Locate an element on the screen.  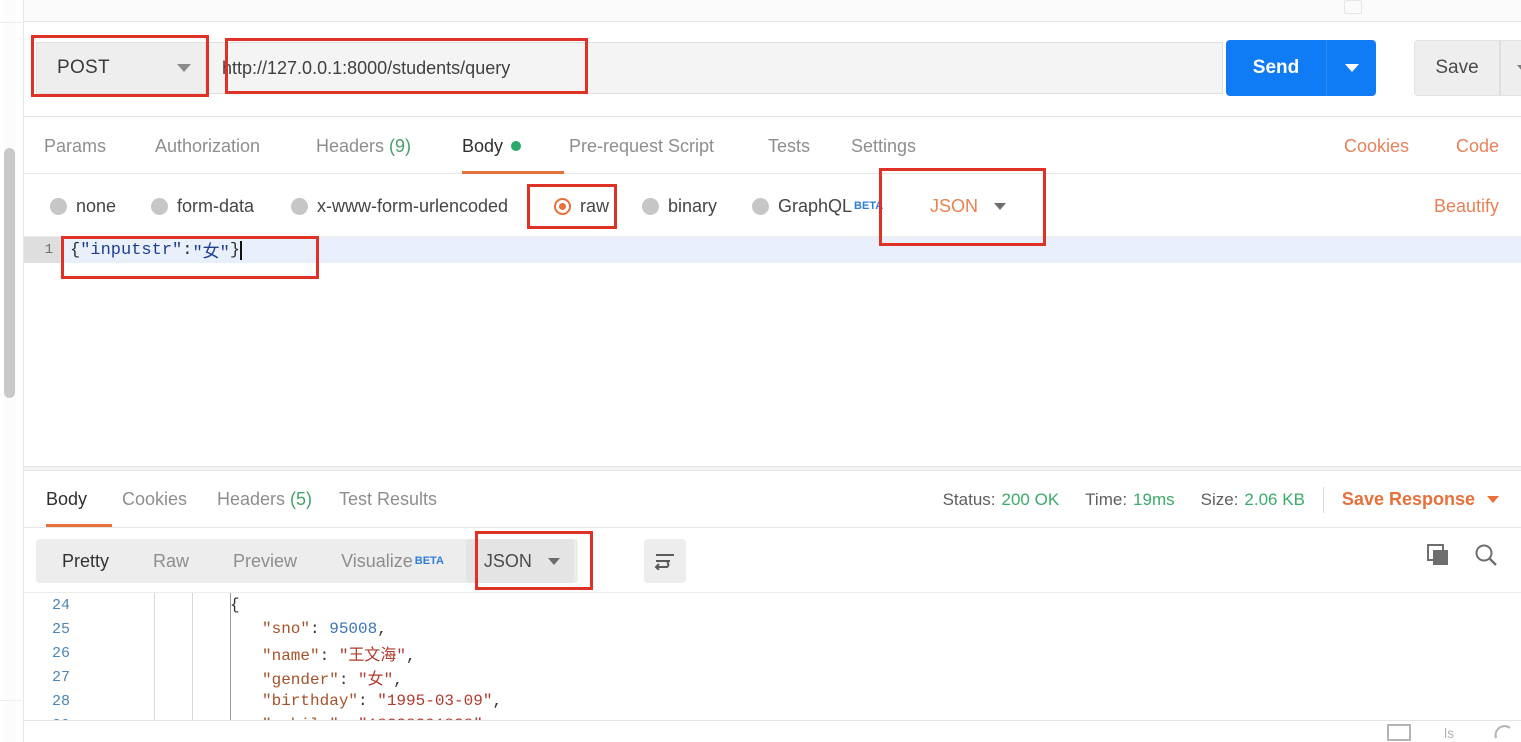
body-type-graphql: GraphQL BETA is located at coordinates (817, 206).